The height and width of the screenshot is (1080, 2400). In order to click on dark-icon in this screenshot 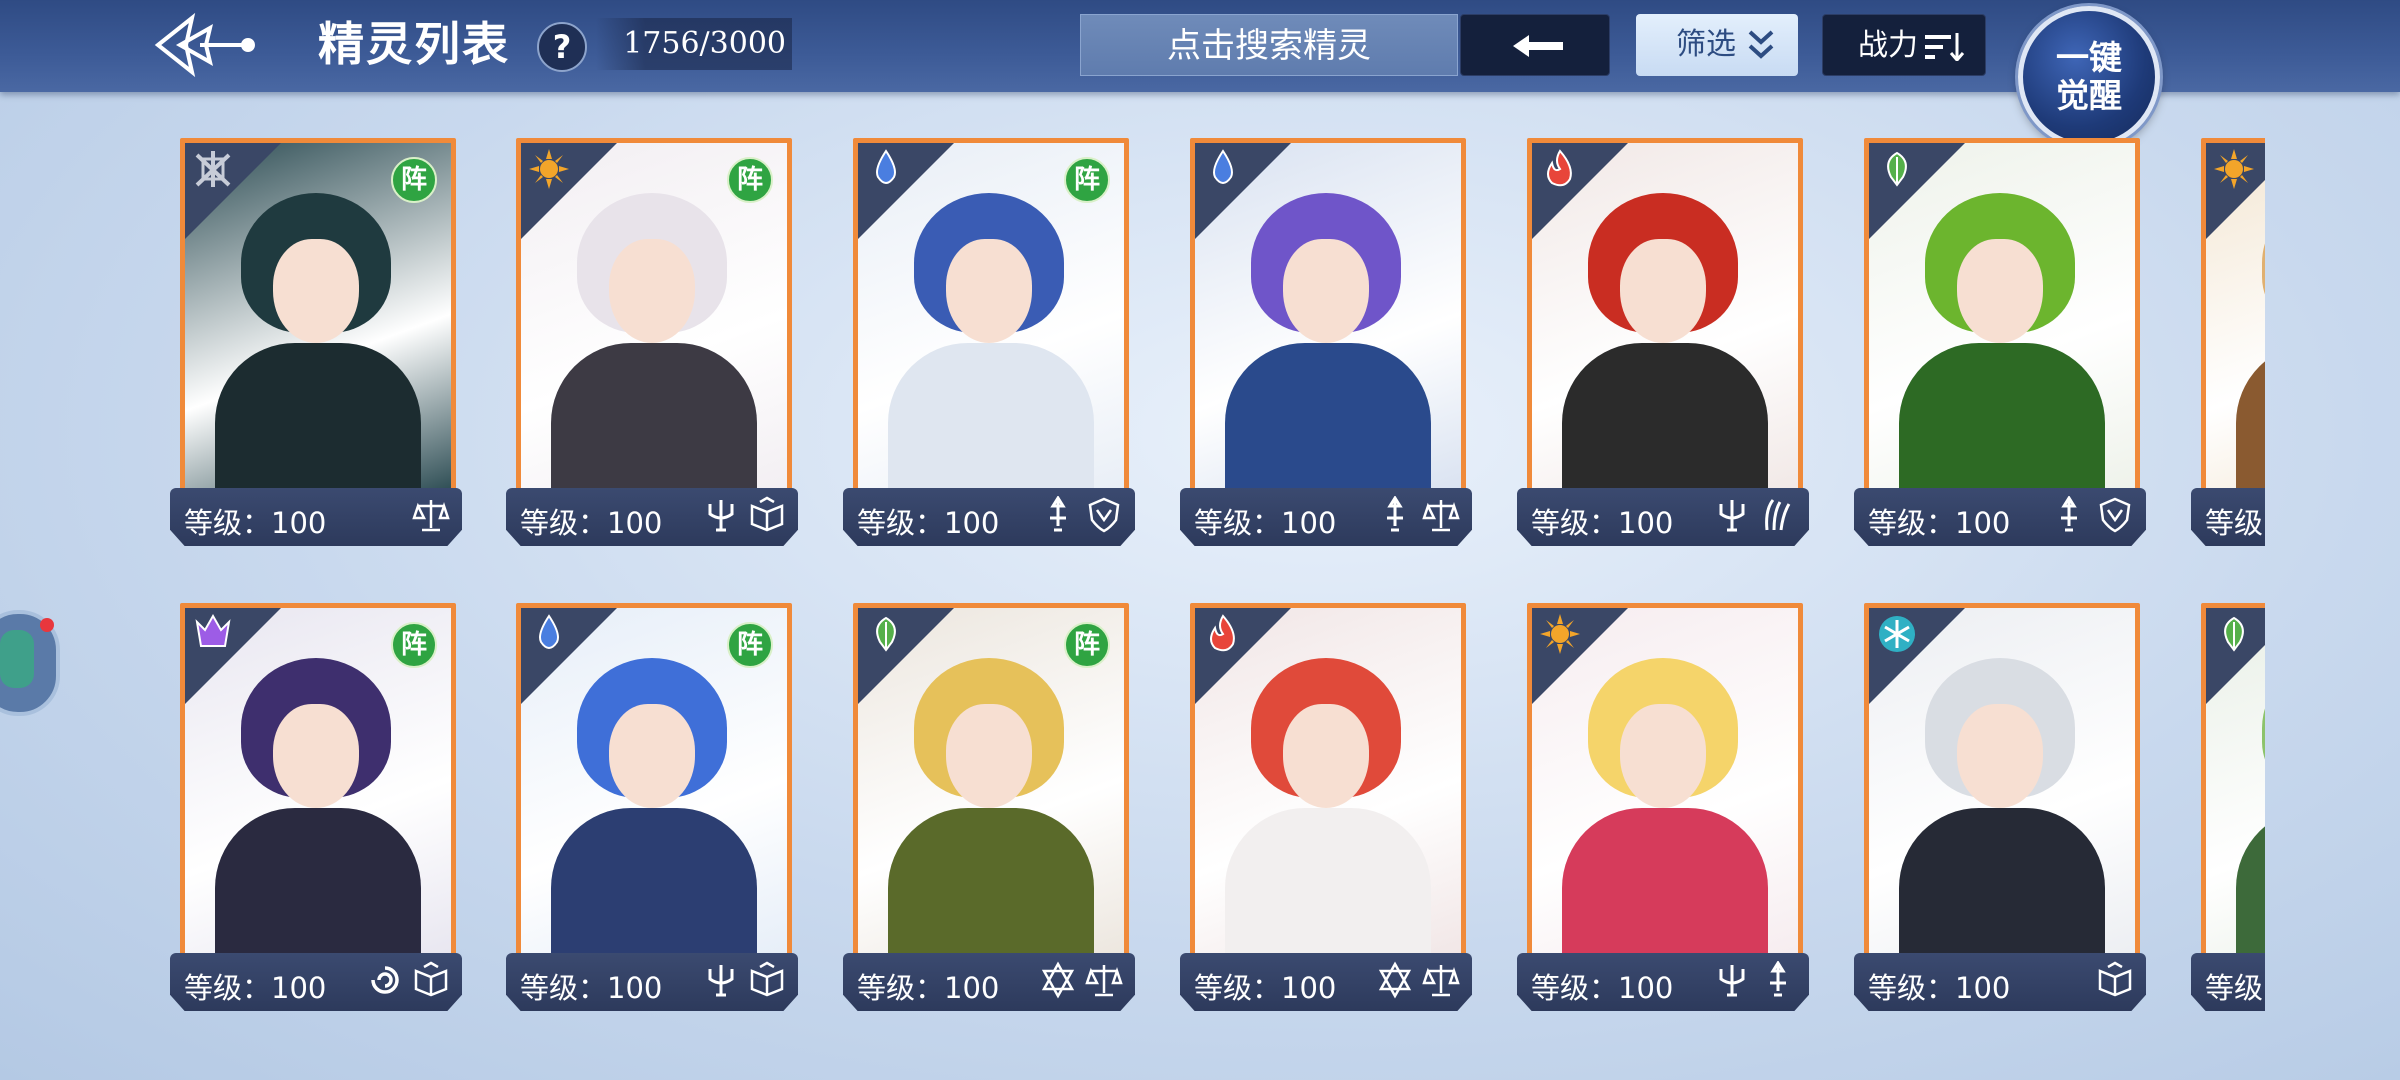, I will do `click(213, 630)`.